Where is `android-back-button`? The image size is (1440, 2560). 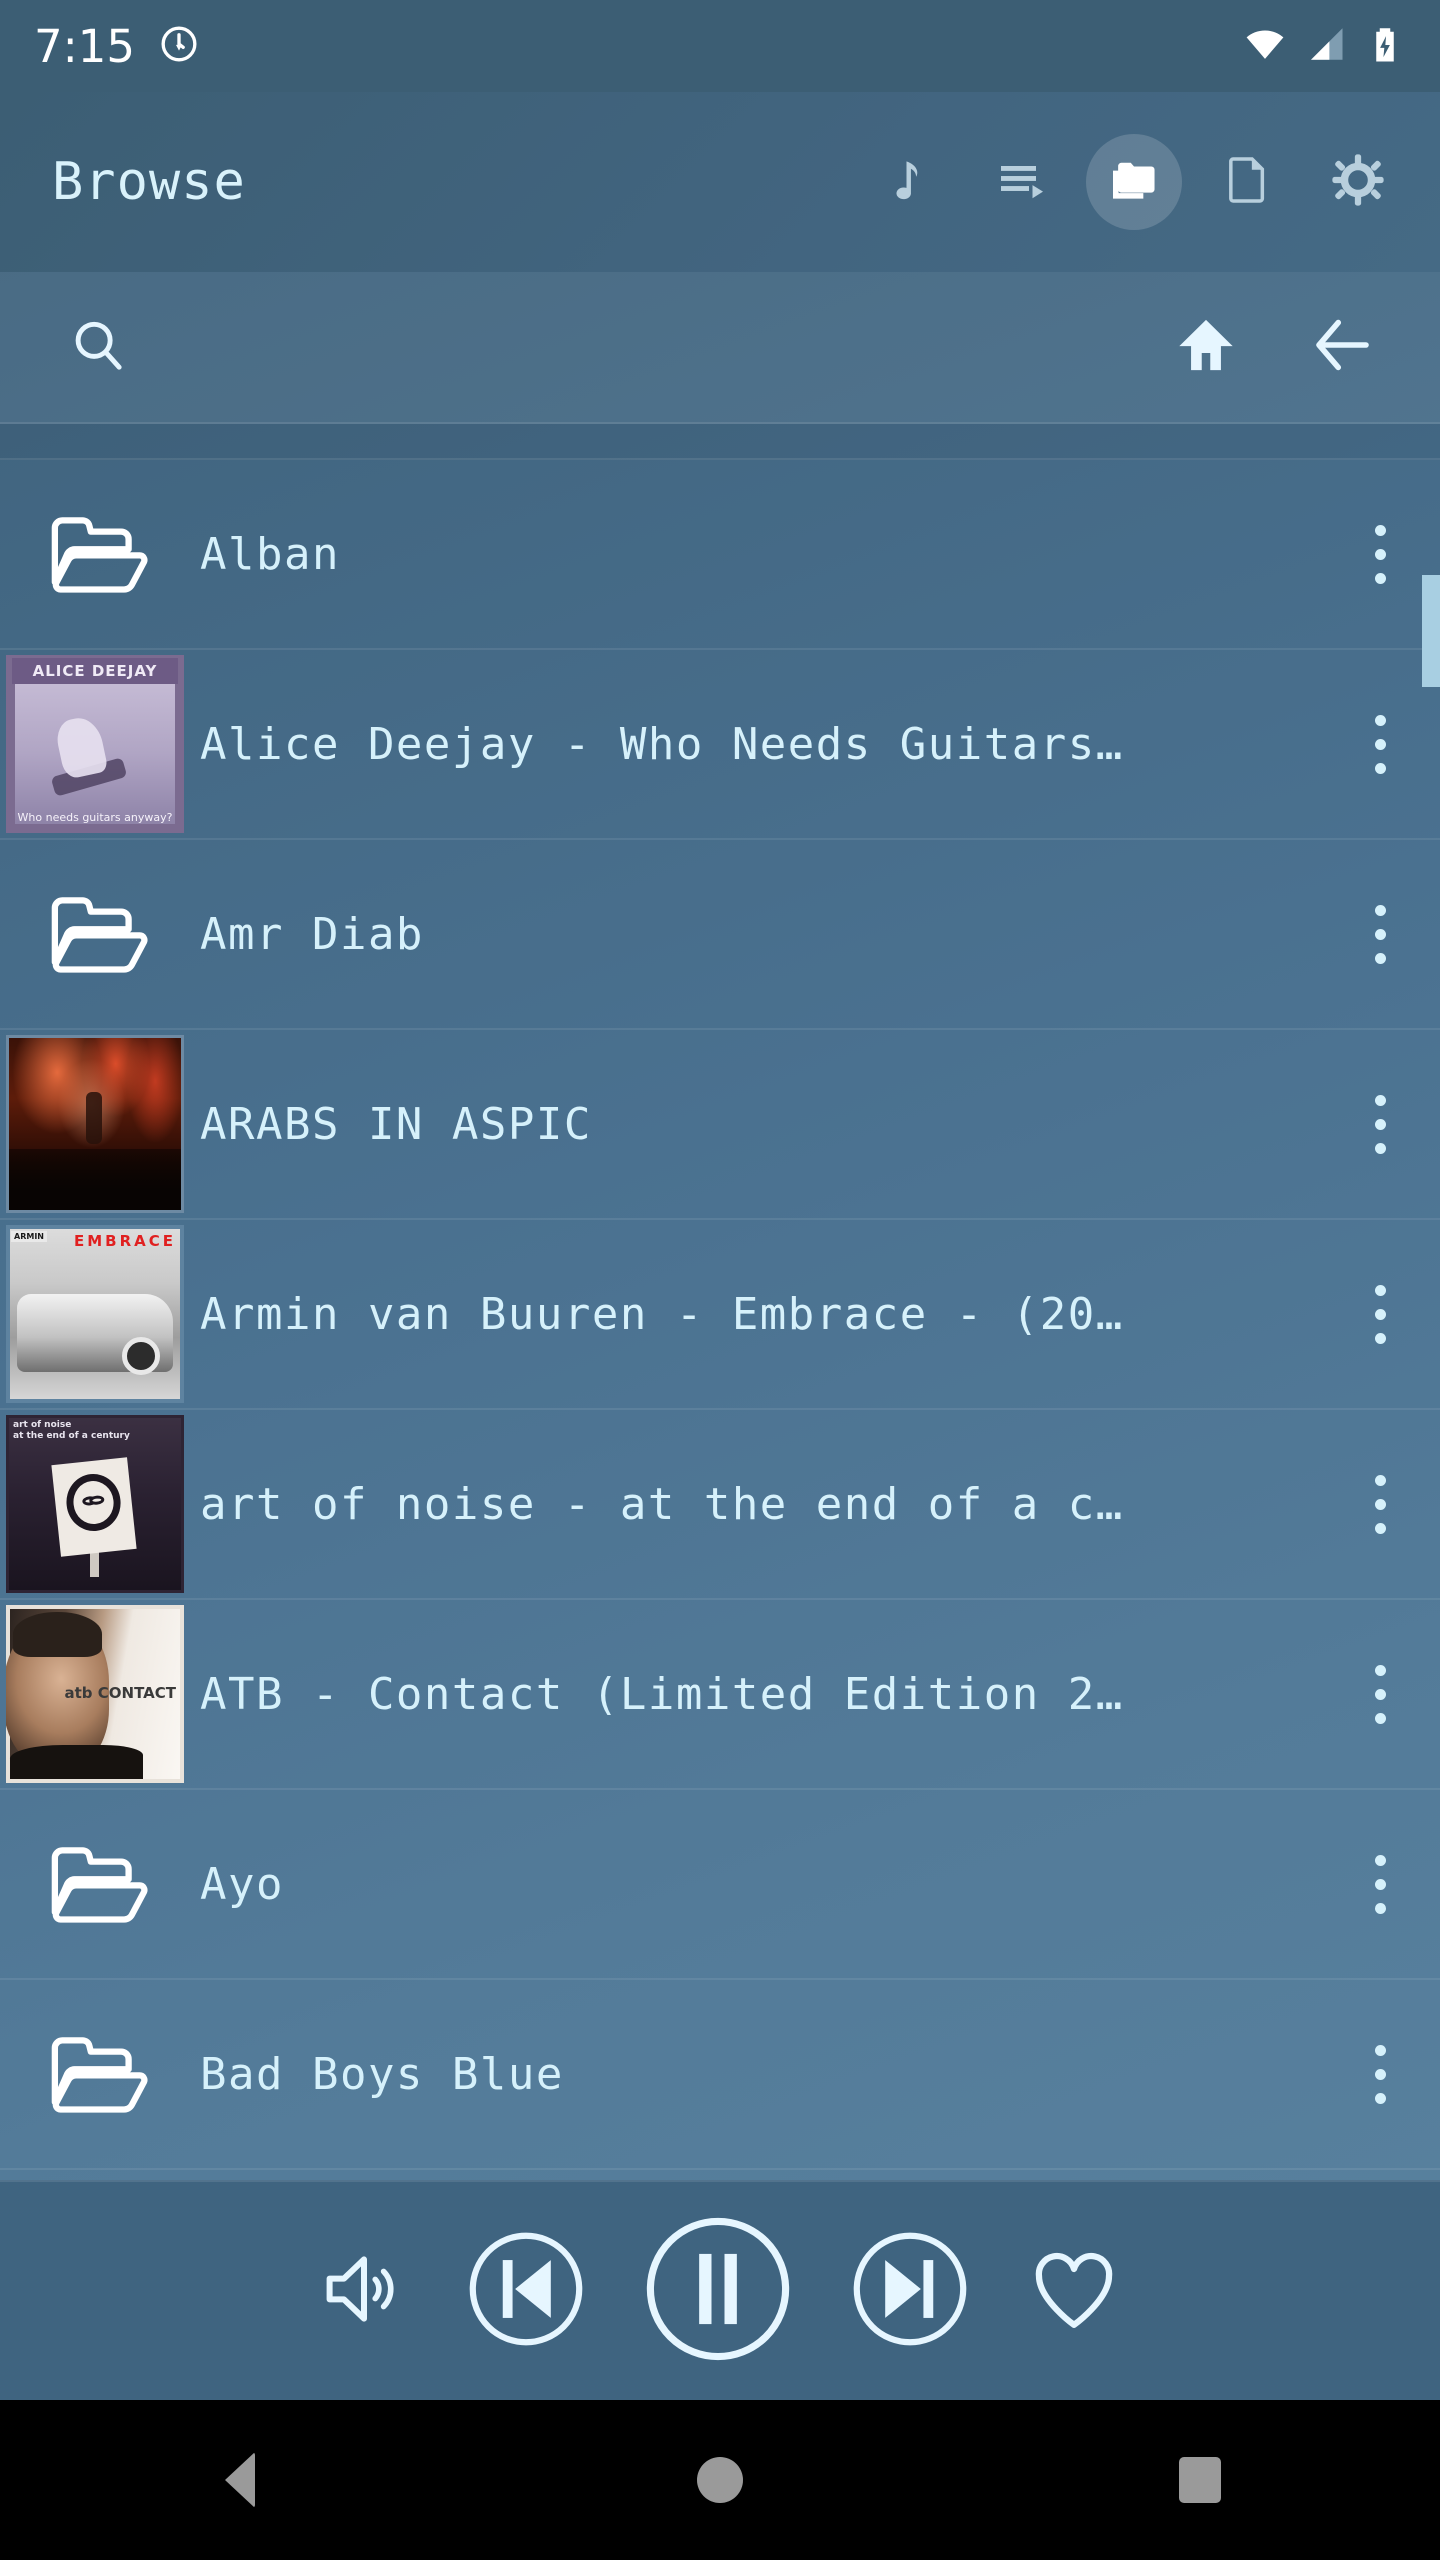
android-back-button is located at coordinates (240, 2480).